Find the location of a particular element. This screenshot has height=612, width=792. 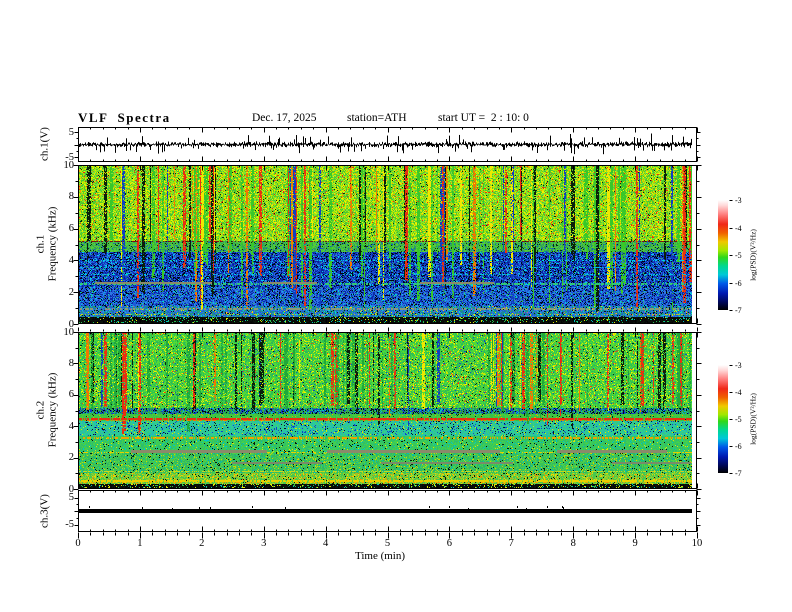

ch1-spec-ylabel: ch.1 Frequency (kHz) is located at coordinates (46, 244).